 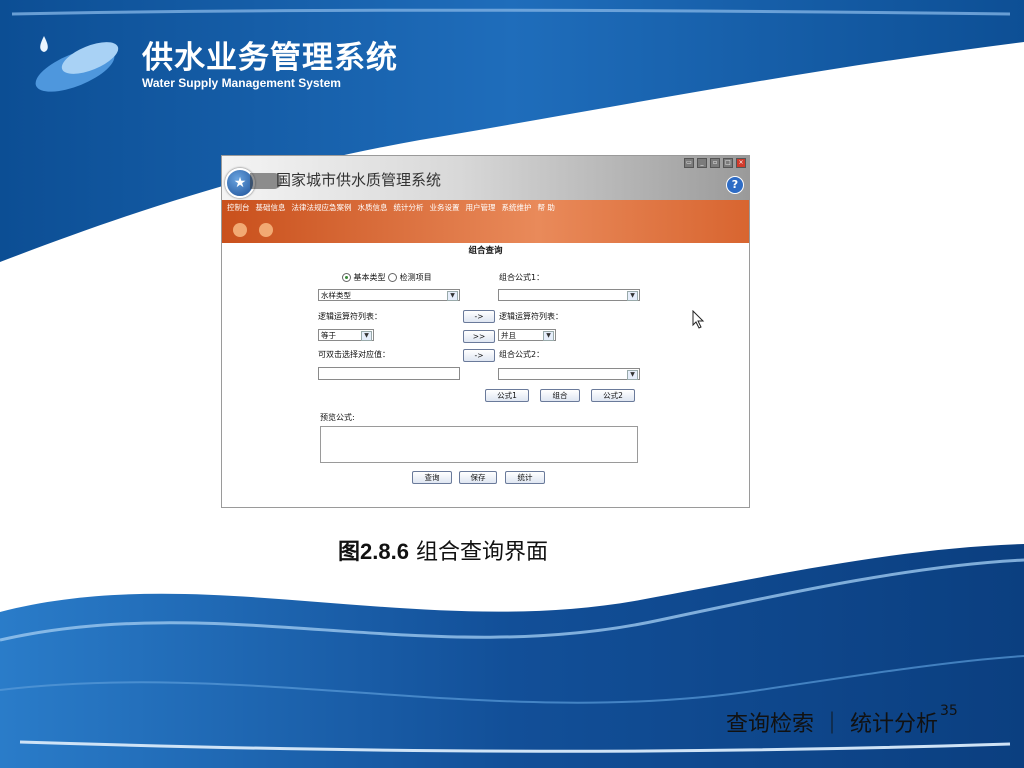 What do you see at coordinates (369, 277) in the screenshot?
I see `radio-basic-type-label: 基本类型` at bounding box center [369, 277].